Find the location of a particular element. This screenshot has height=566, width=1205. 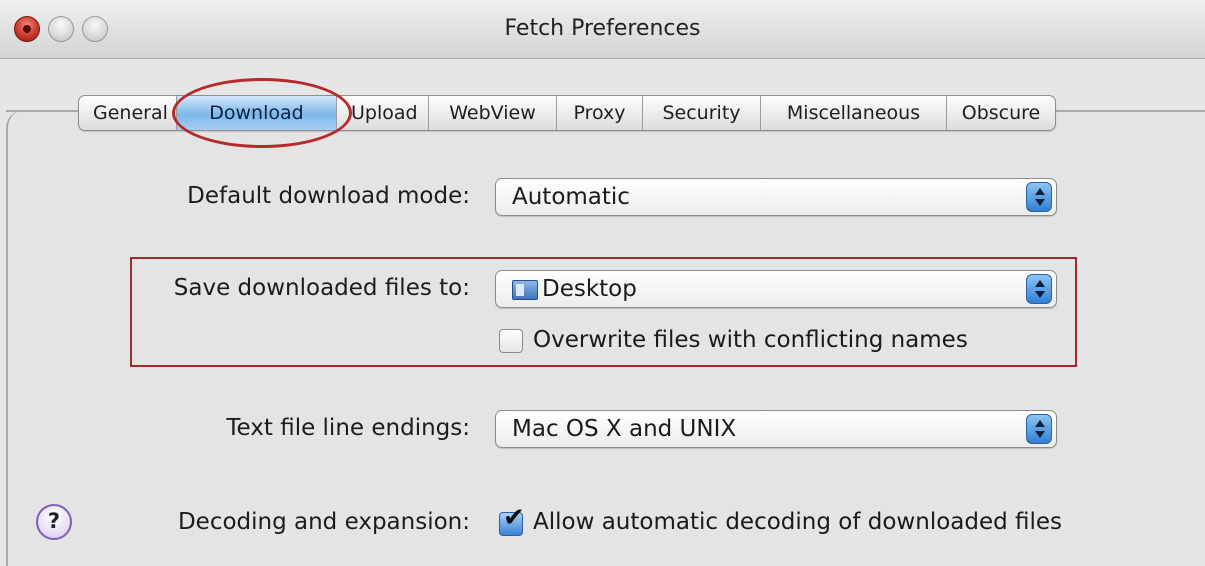

tab-general: General is located at coordinates (128, 113).